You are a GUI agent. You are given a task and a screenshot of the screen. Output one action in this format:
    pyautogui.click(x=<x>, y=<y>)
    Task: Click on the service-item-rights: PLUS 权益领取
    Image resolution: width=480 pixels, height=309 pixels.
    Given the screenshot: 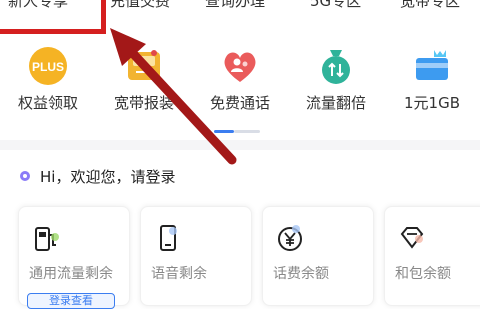 What is the action you would take?
    pyautogui.click(x=48, y=77)
    